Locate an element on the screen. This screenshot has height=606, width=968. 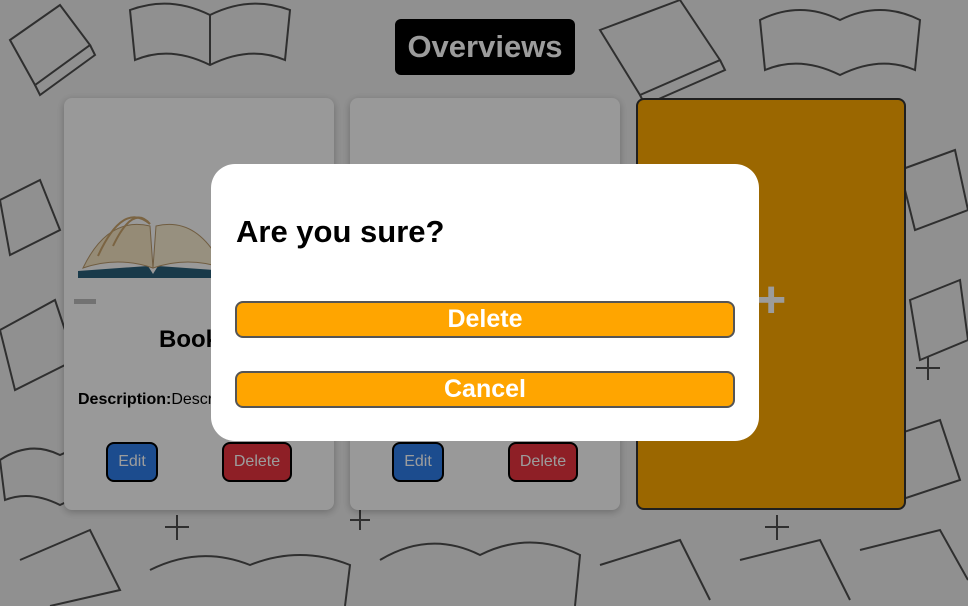
dialog-title: Are you sure? is located at coordinates (340, 231).